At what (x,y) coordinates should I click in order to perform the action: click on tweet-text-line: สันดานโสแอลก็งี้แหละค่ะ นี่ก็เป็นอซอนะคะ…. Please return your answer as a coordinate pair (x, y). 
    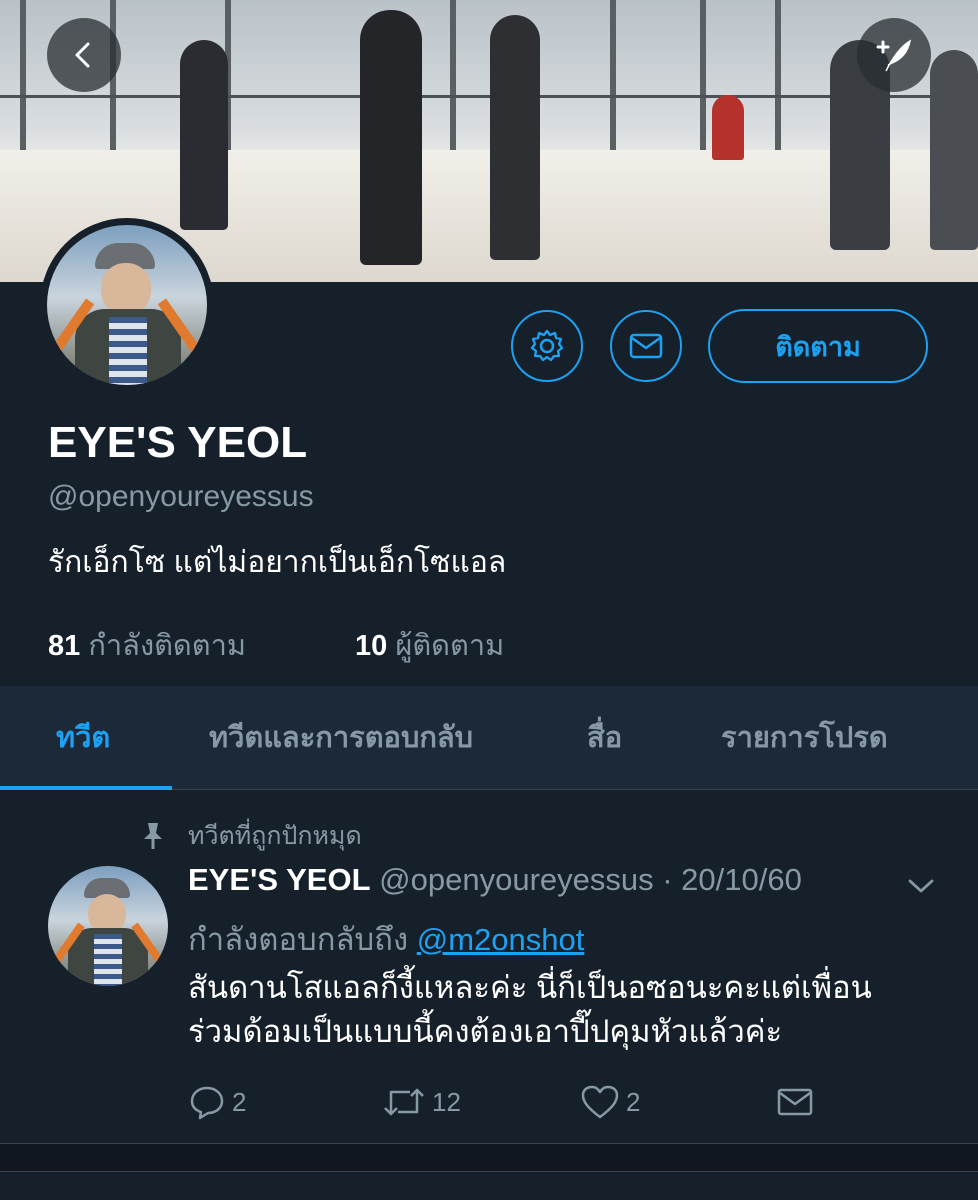
    Looking at the image, I should click on (530, 987).